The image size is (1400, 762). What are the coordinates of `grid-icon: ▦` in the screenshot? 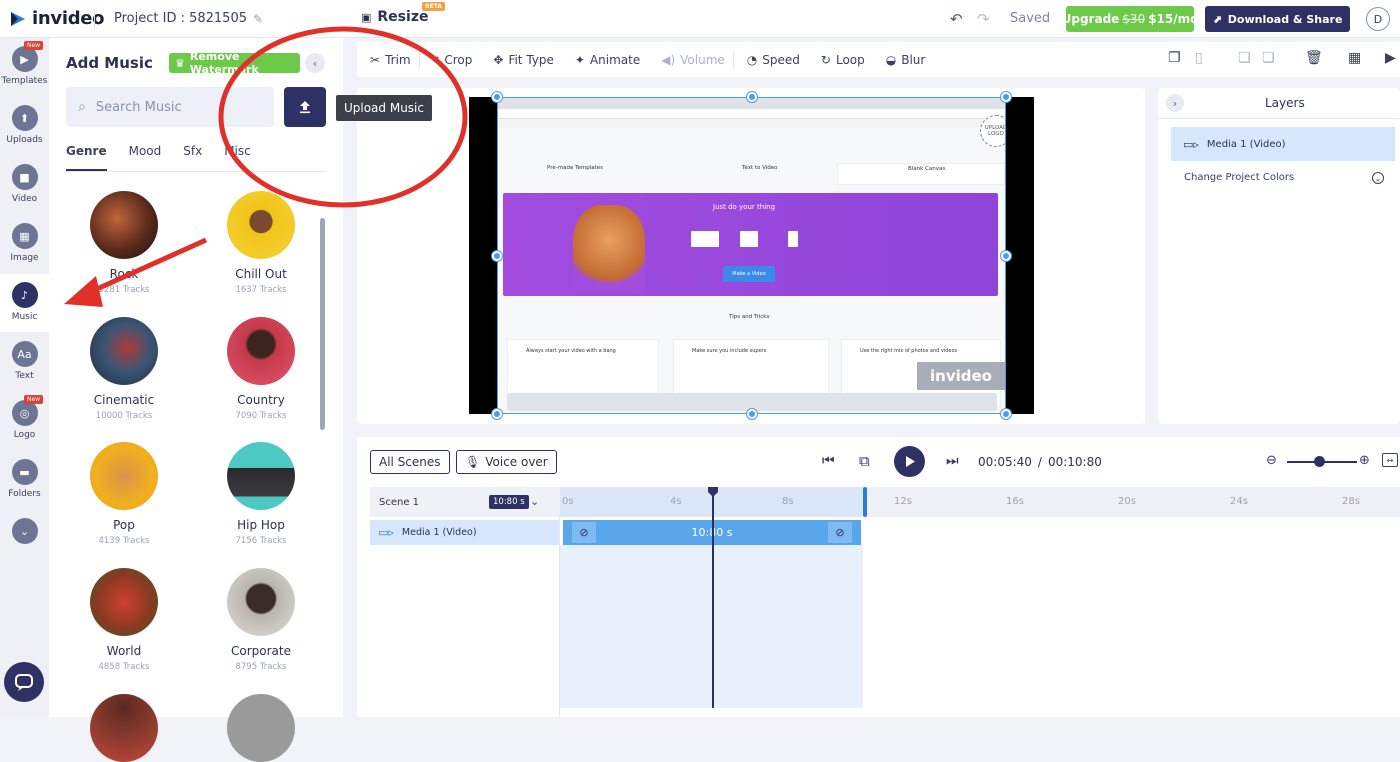 It's located at (1354, 58).